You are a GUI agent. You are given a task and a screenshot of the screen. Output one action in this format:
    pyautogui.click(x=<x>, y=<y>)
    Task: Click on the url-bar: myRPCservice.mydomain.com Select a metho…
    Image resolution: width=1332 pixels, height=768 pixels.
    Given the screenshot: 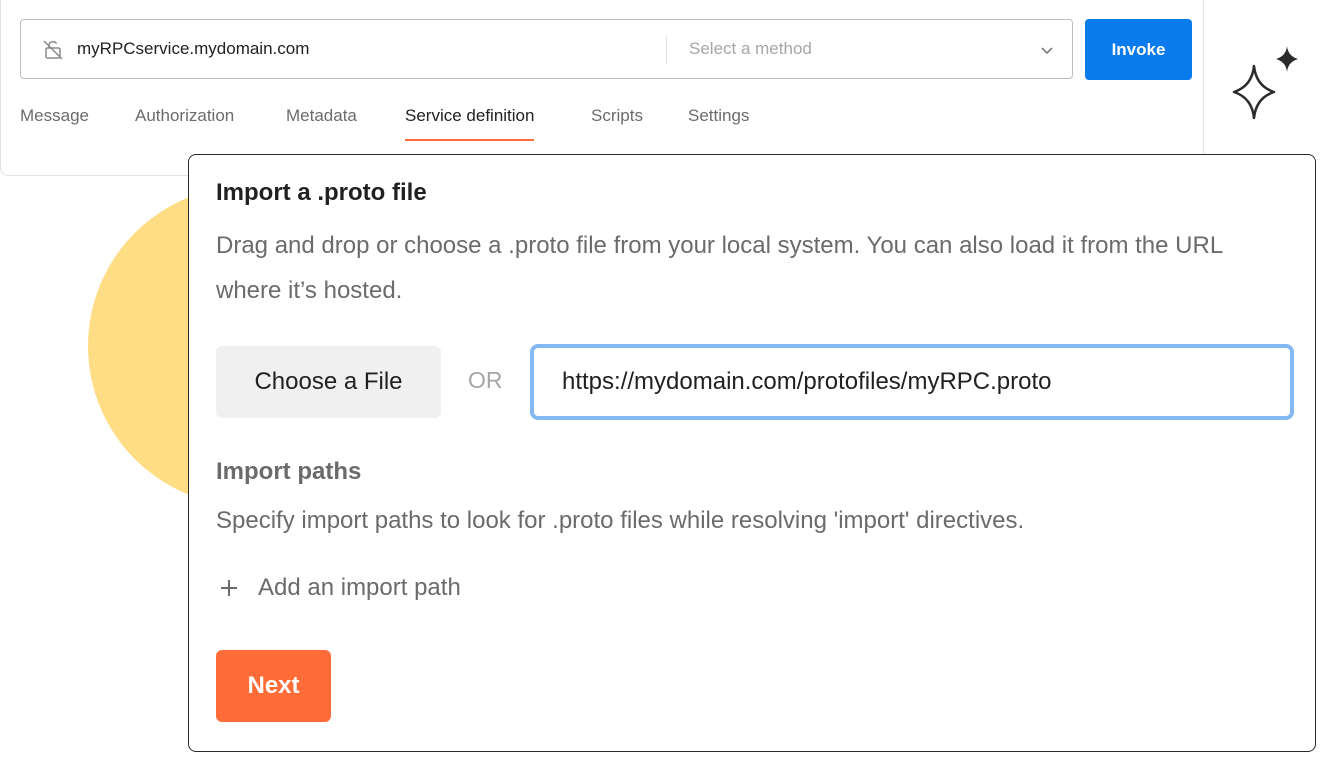 What is the action you would take?
    pyautogui.click(x=546, y=49)
    